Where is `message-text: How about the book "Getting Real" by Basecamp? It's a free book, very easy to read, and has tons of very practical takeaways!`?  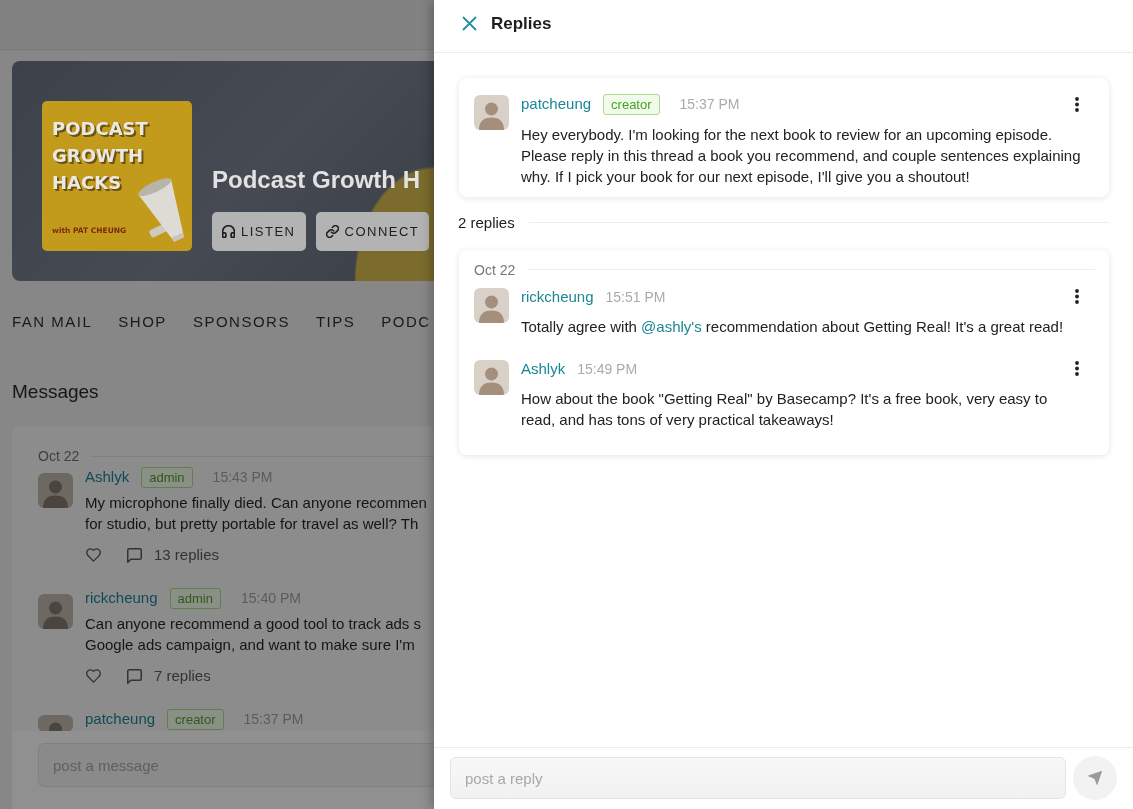
message-text: How about the book "Getting Real" by Basecamp? It's a free book, very easy to read, and has tons of very practical takeaways! is located at coordinates (785, 409).